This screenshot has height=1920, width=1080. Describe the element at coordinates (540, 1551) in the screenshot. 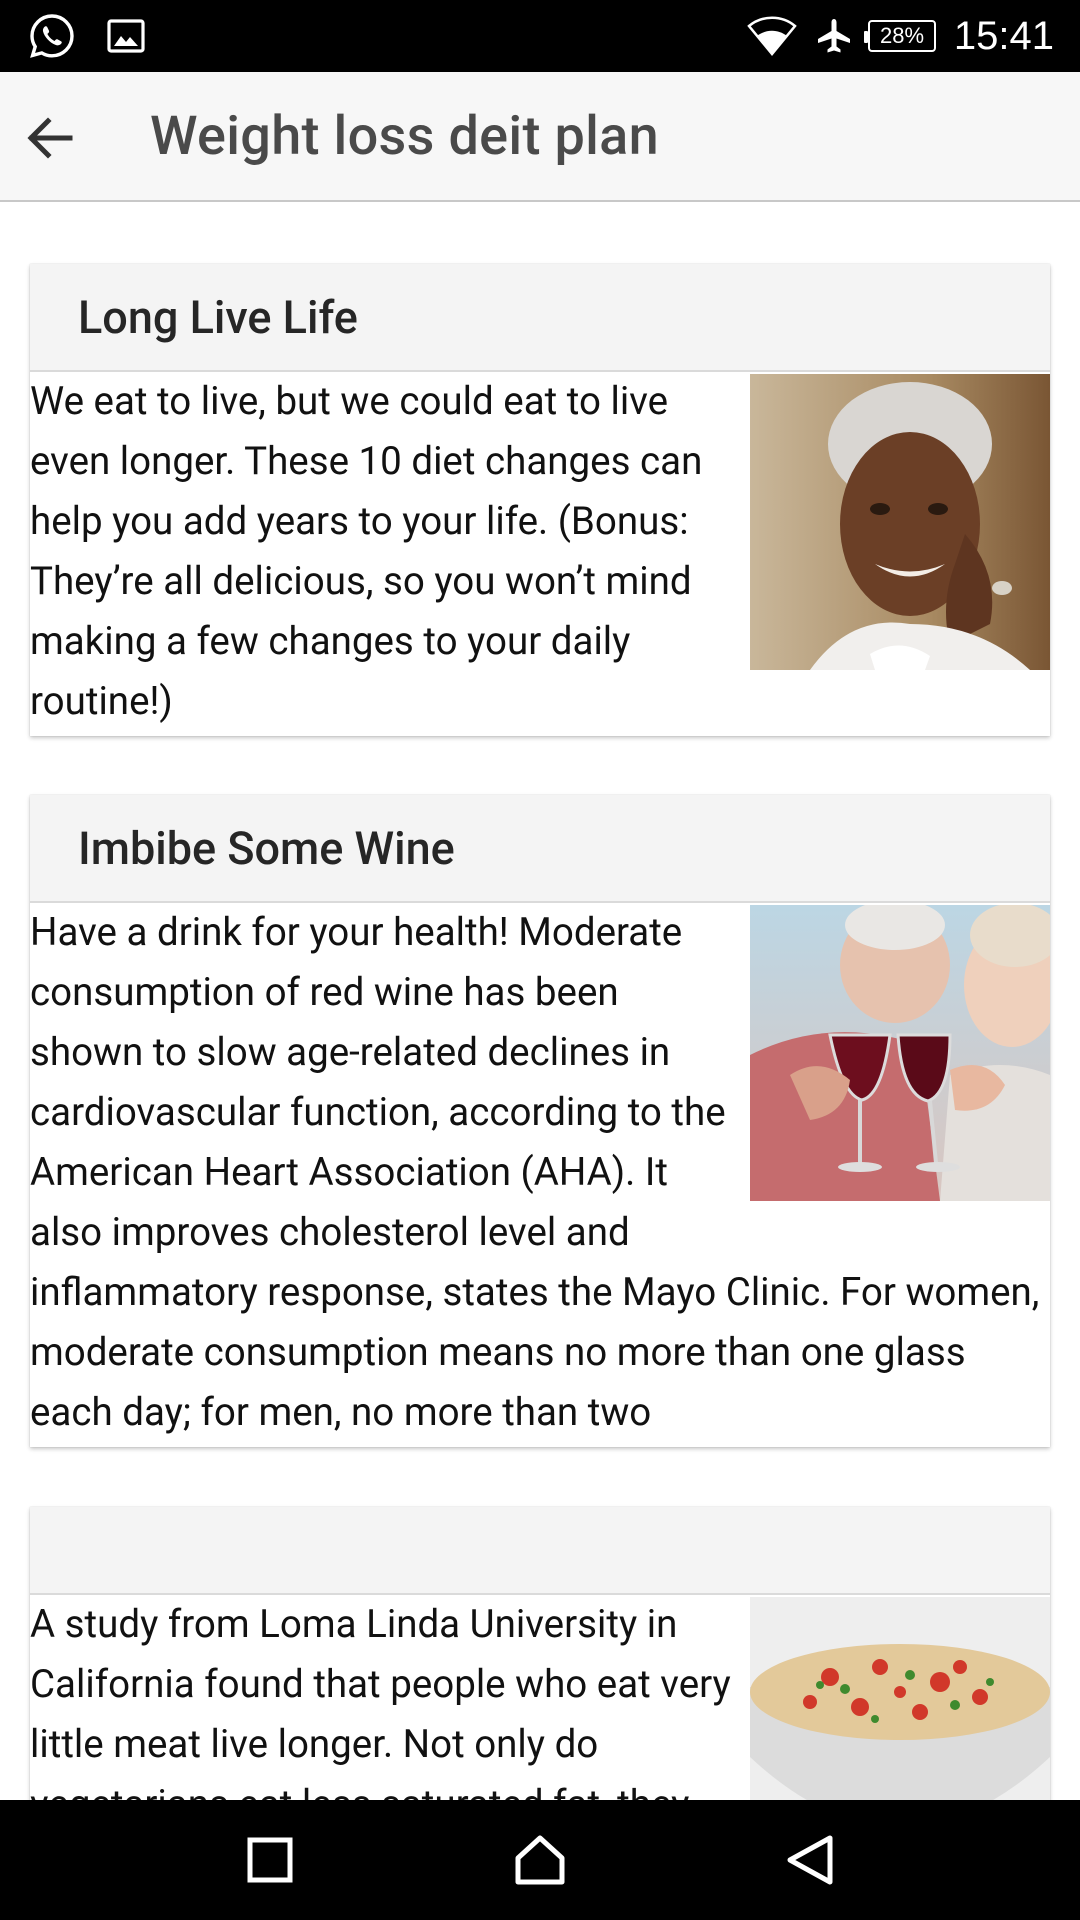

I see `card-title` at that location.